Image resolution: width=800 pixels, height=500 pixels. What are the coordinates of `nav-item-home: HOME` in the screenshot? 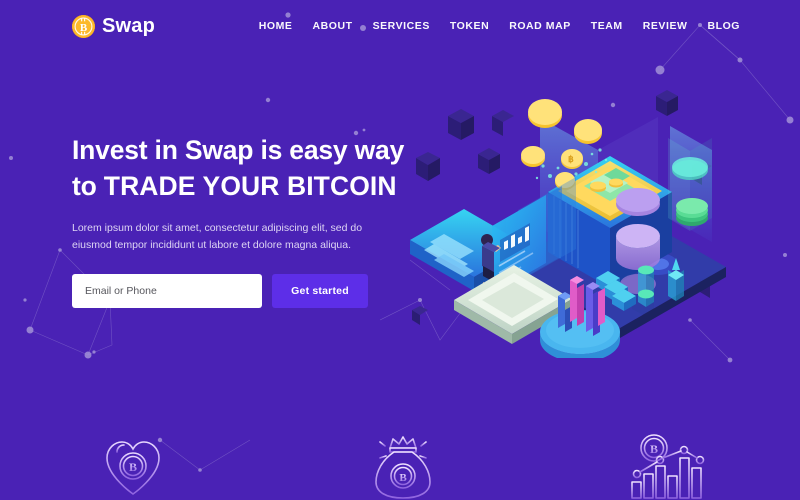 It's located at (276, 26).